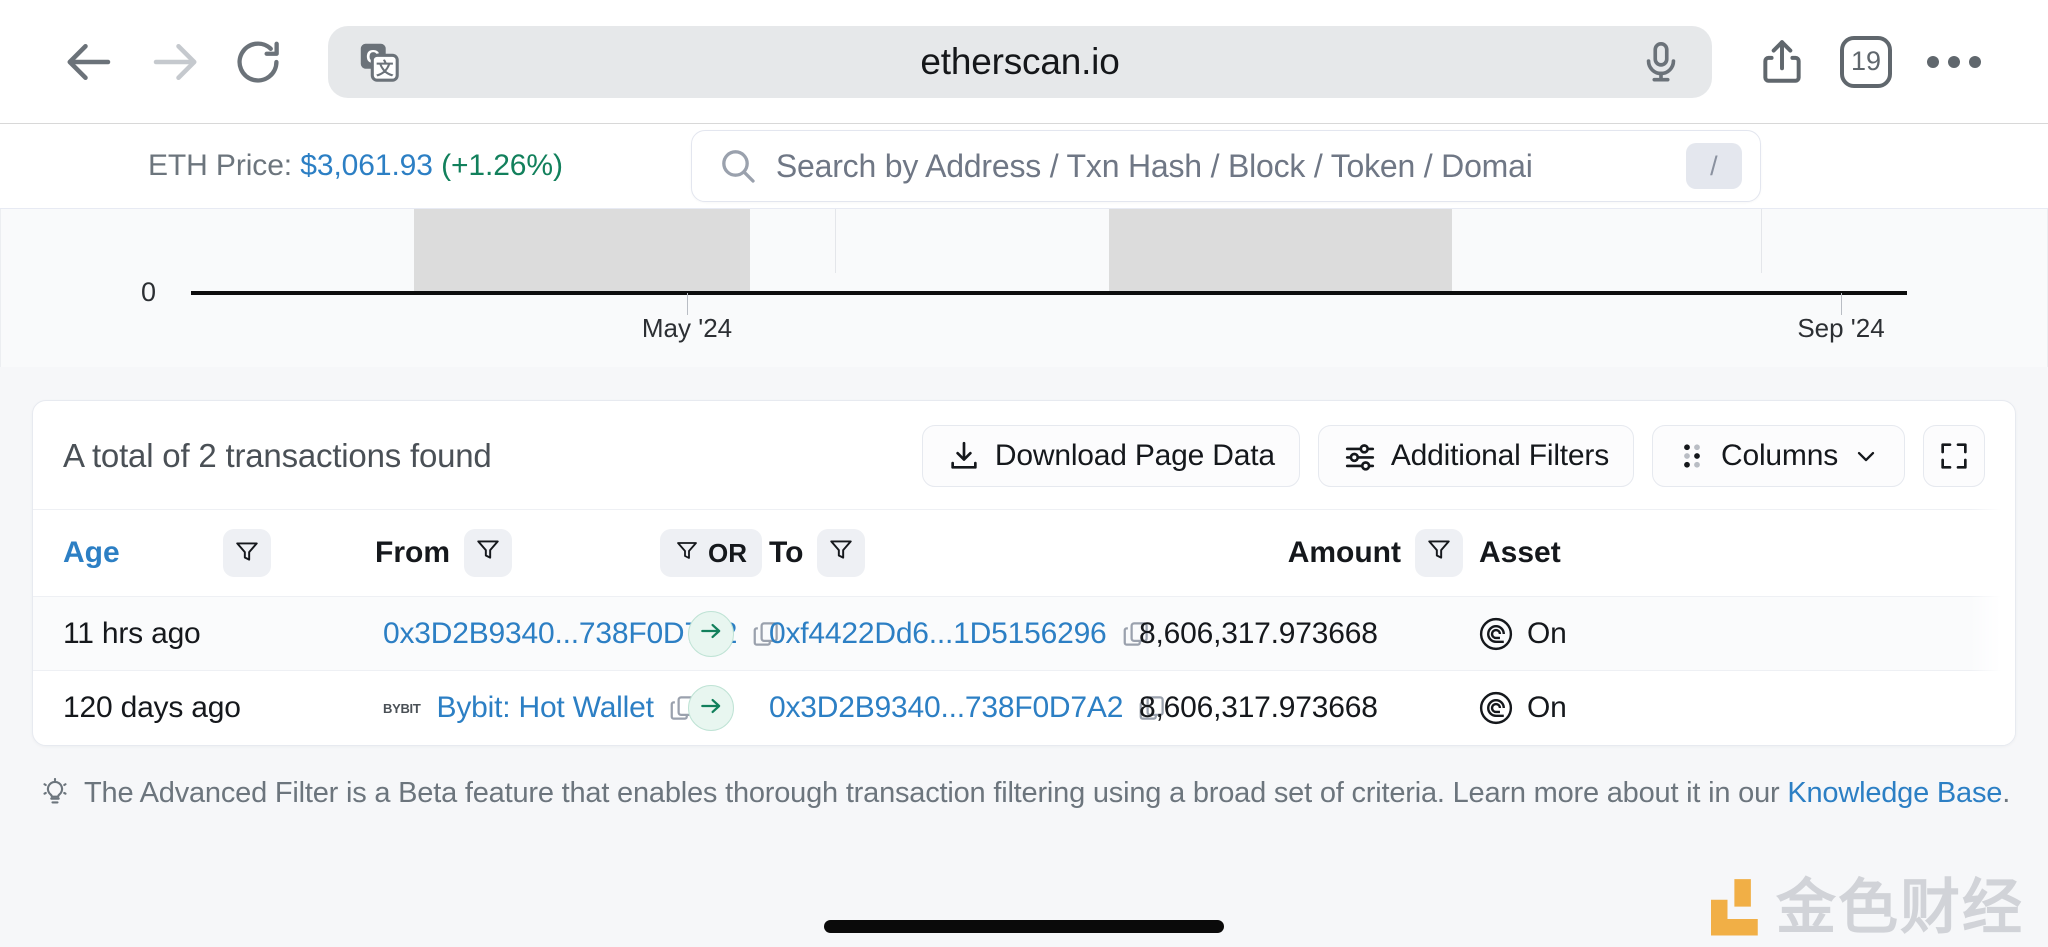 Image resolution: width=2048 pixels, height=947 pixels. I want to click on eth-price-value: $3,061.93, so click(366, 165).